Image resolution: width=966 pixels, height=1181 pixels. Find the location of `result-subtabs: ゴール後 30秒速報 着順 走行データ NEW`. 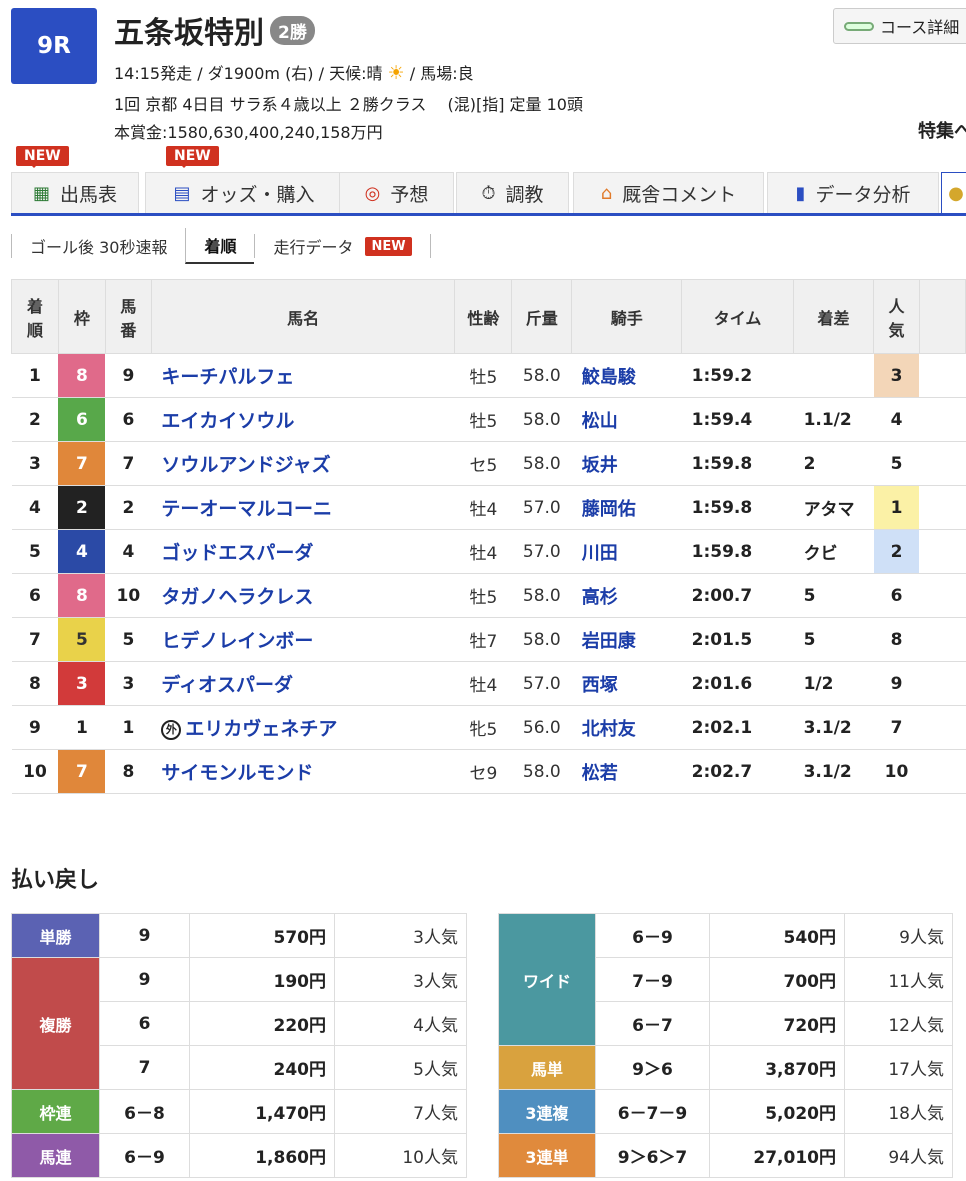

result-subtabs: ゴール後 30秒速報 着順 走行データ NEW is located at coordinates (221, 246).